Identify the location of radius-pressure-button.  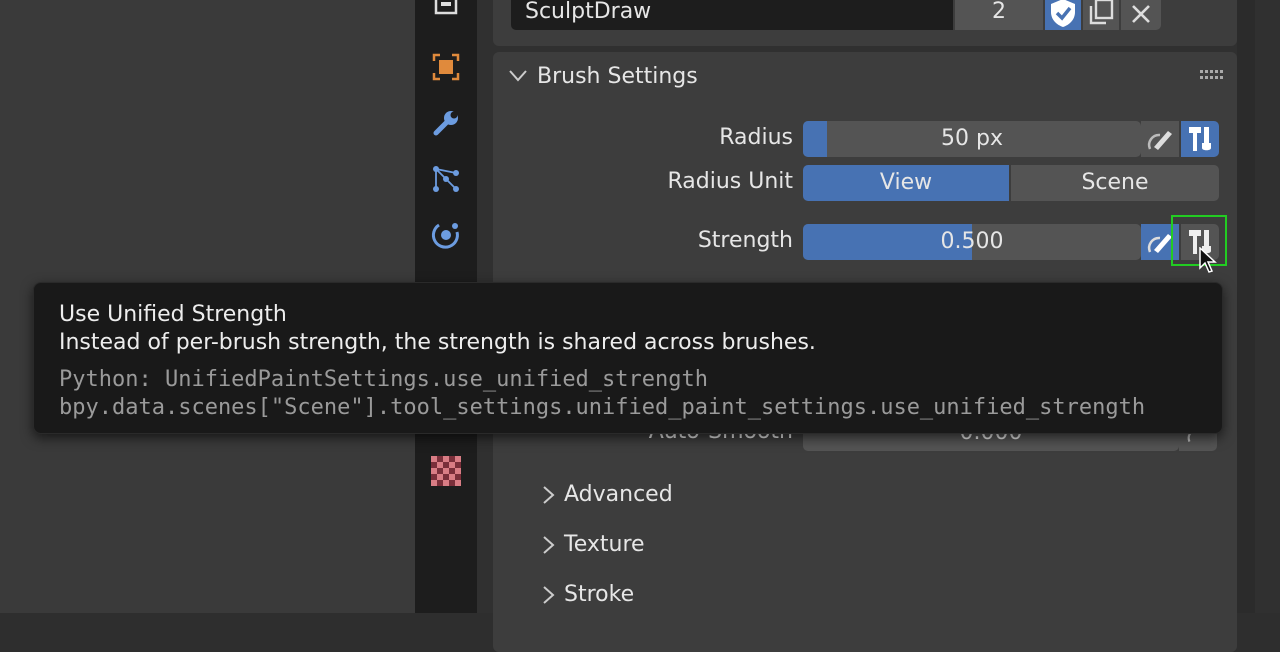
(1160, 139).